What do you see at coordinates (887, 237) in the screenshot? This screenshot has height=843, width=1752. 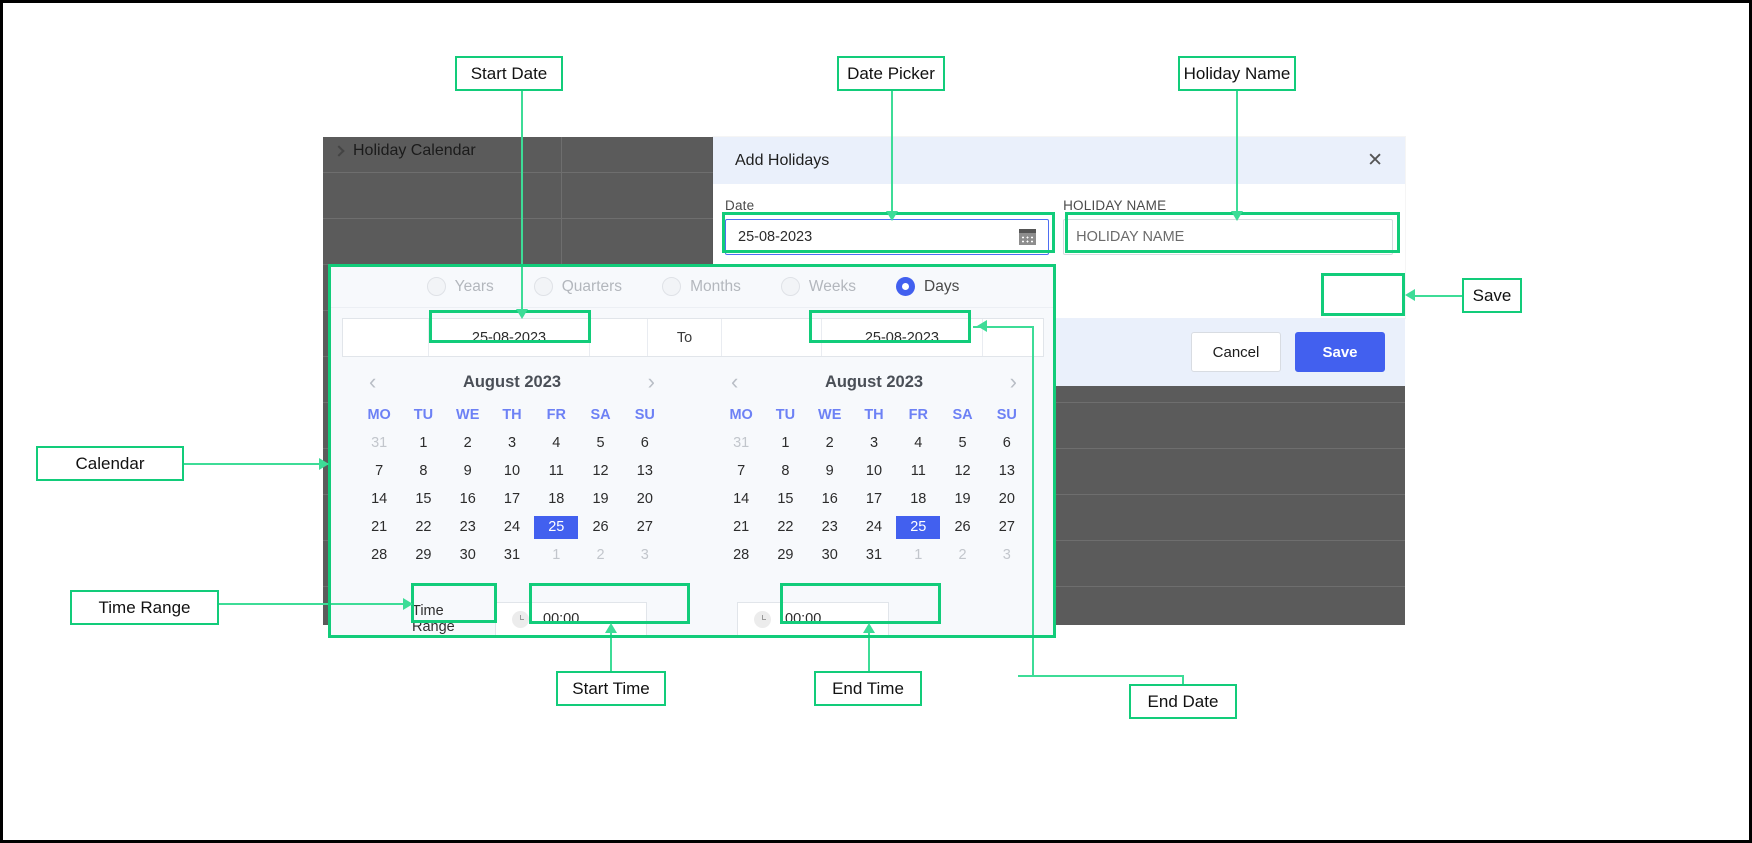 I see `date-input: 25-08-2023` at bounding box center [887, 237].